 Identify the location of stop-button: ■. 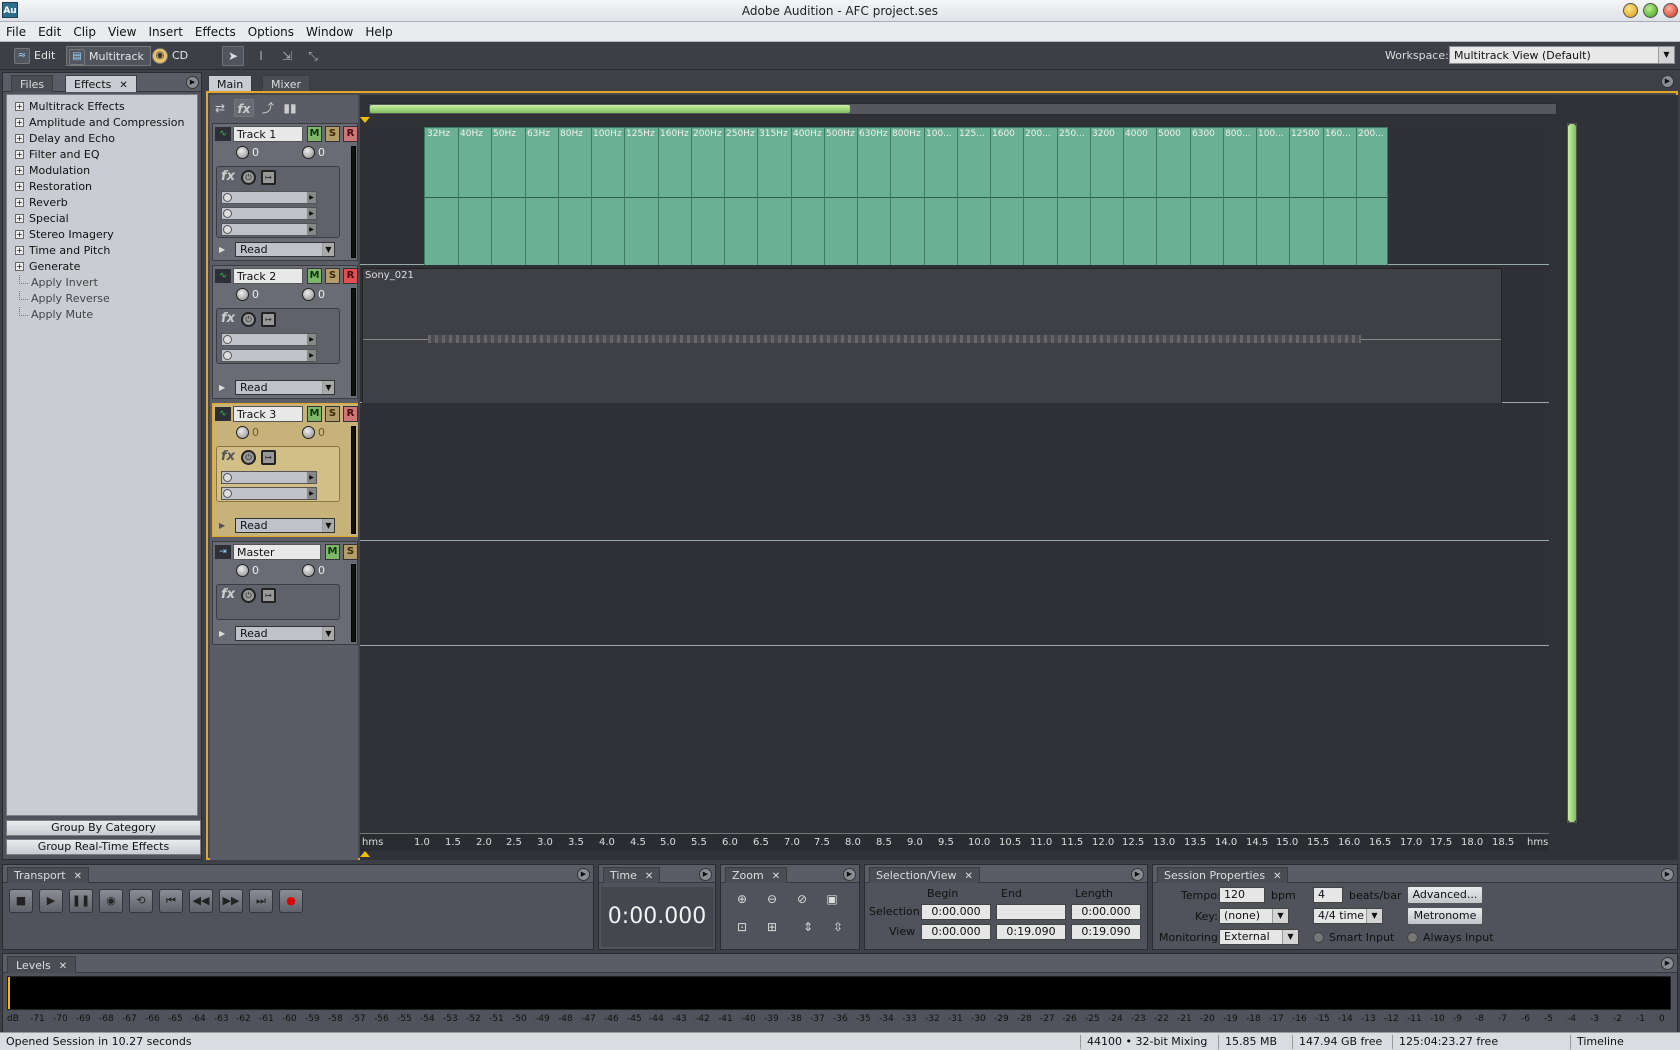
(21, 901).